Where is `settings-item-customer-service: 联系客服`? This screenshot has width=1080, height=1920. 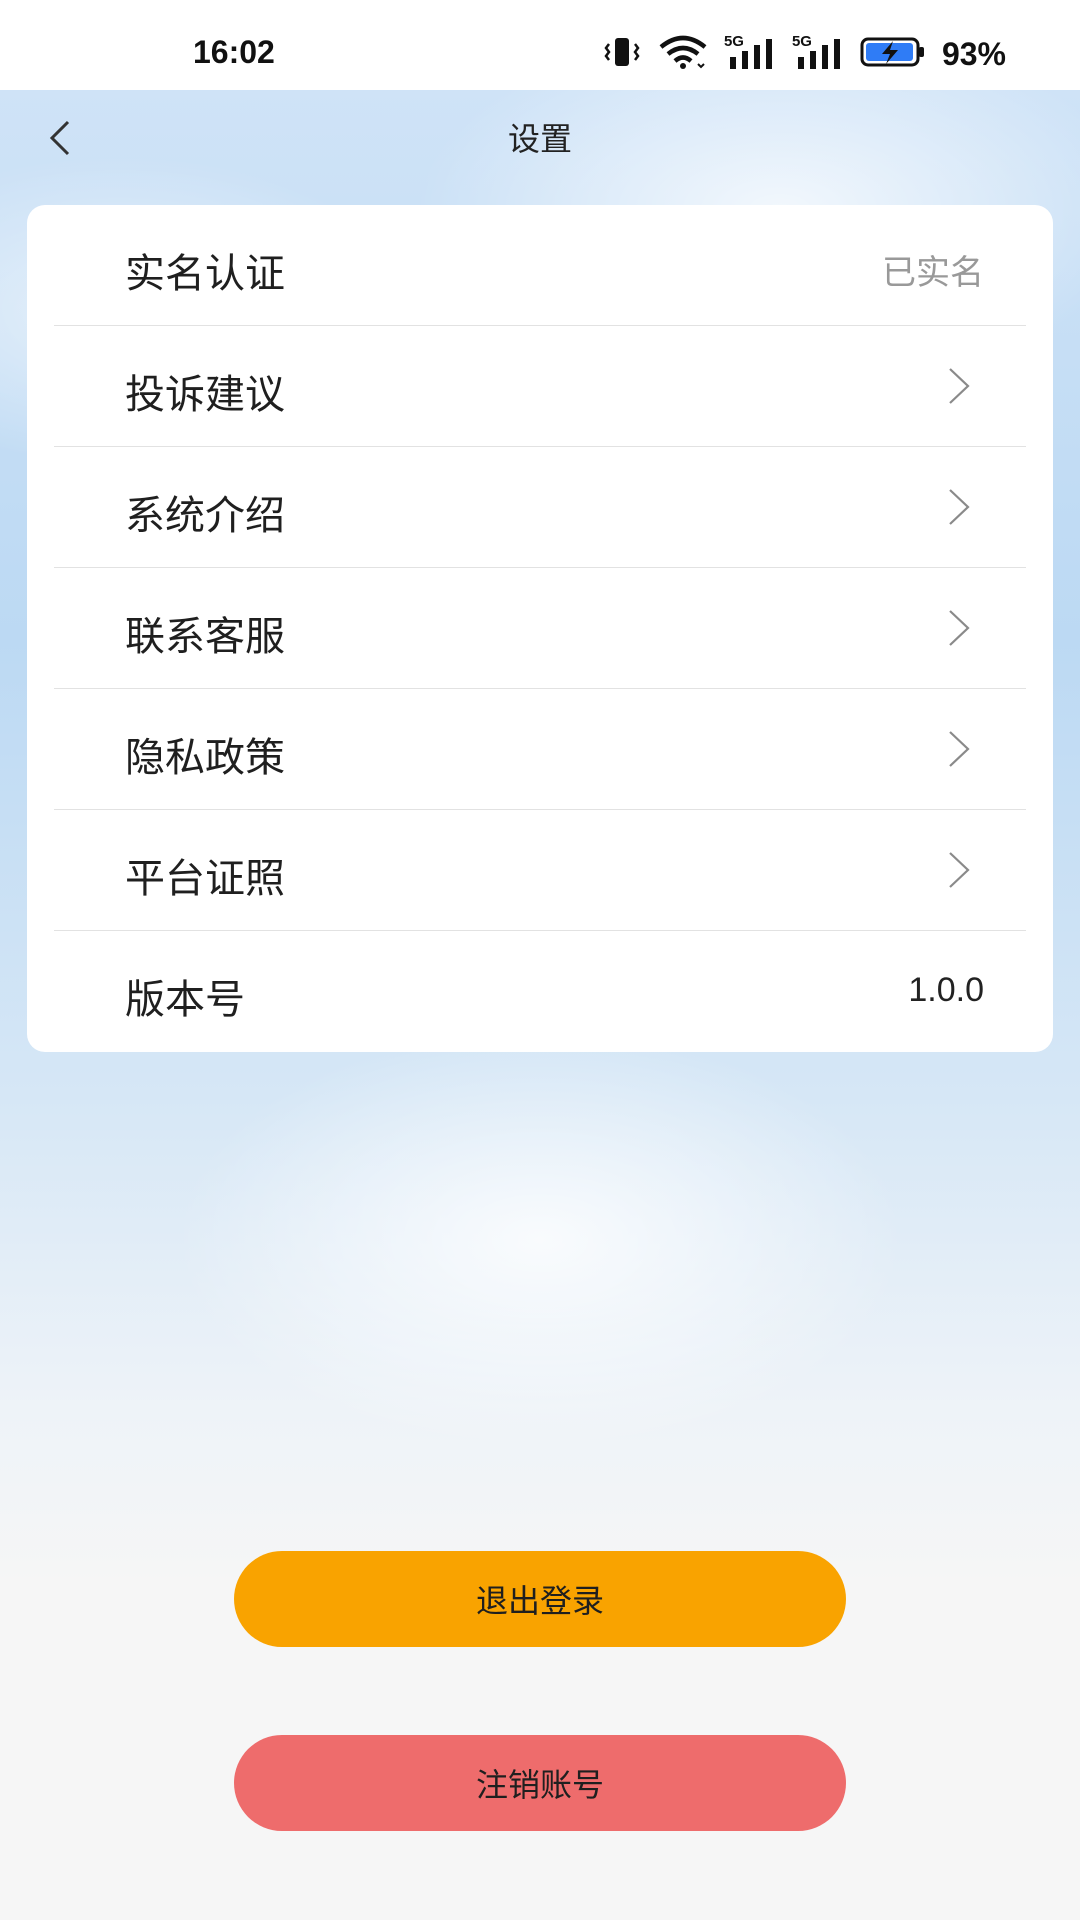 settings-item-customer-service: 联系客服 is located at coordinates (540, 628).